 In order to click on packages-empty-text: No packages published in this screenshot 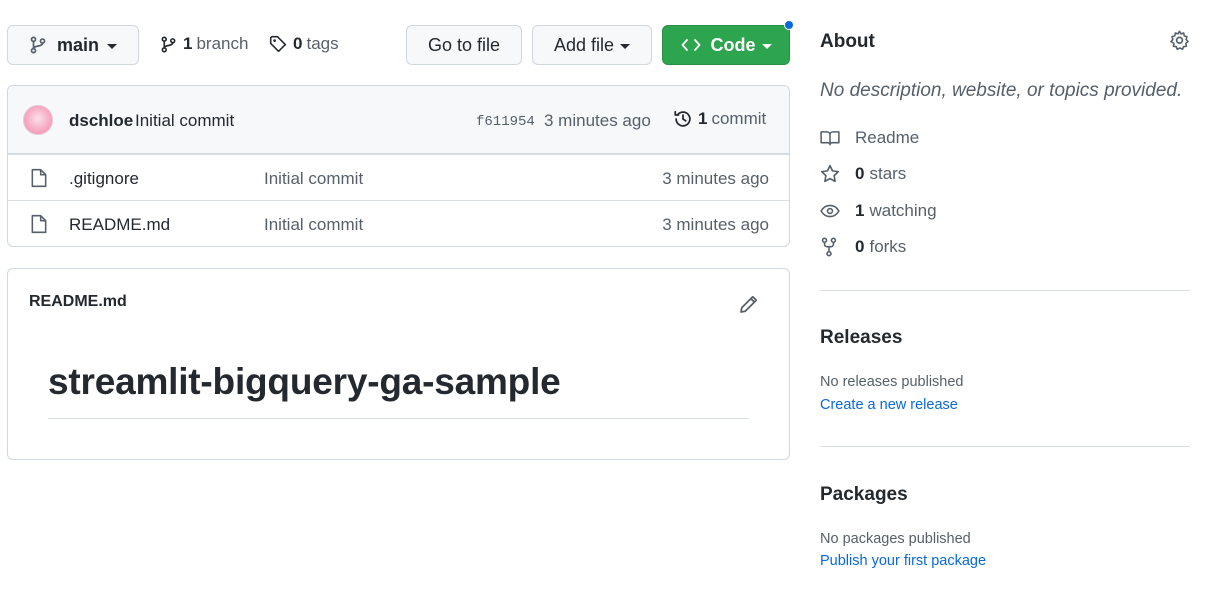, I will do `click(895, 539)`.